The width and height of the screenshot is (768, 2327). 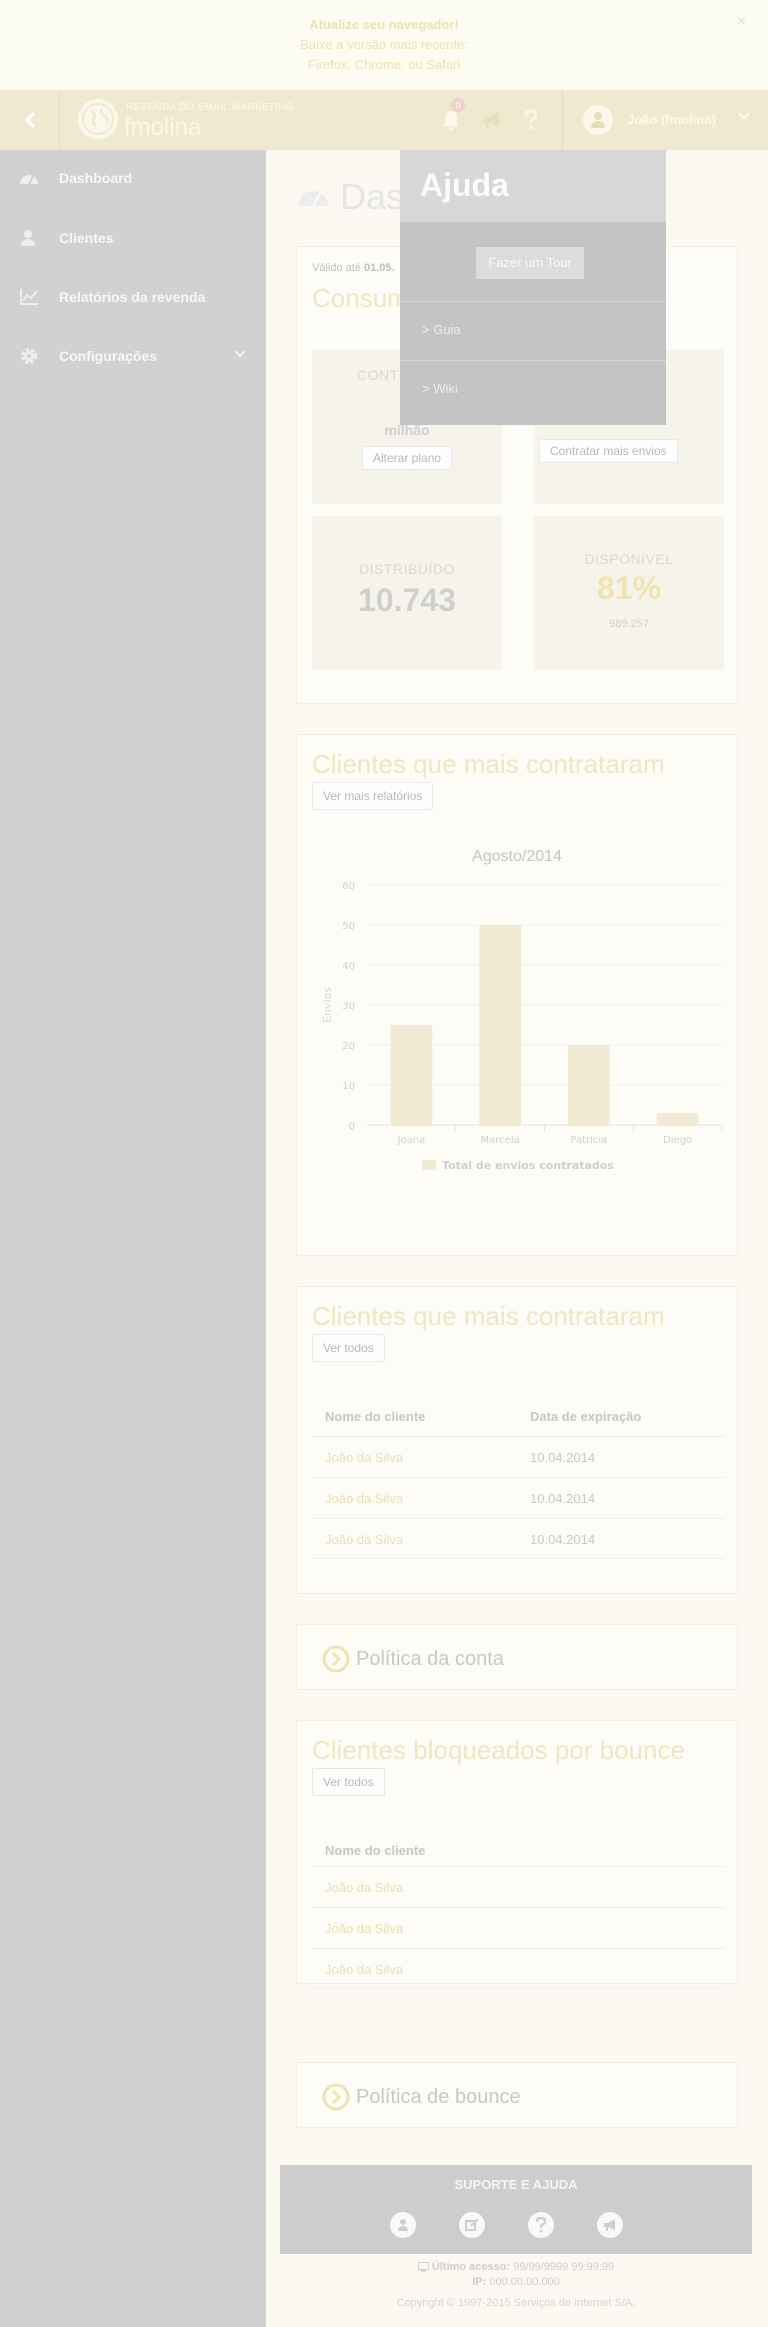 I want to click on dashboard-icon, so click(x=29, y=178).